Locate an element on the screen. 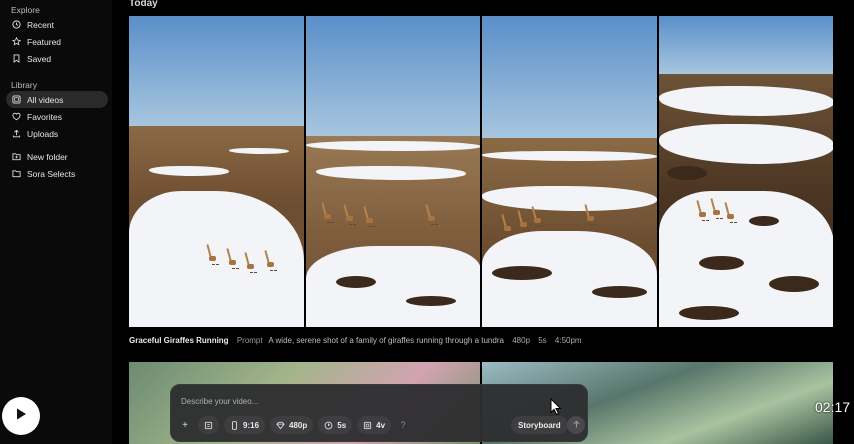 The height and width of the screenshot is (444, 854). mouse-cursor-icon is located at coordinates (556, 406).